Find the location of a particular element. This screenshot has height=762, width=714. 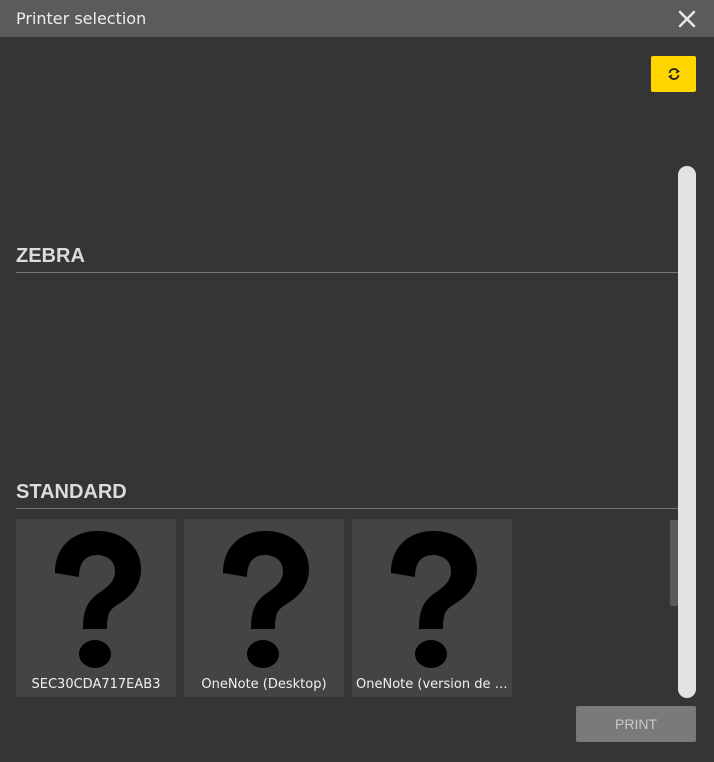

printer-card: OneNote (Desktop) is located at coordinates (264, 608).